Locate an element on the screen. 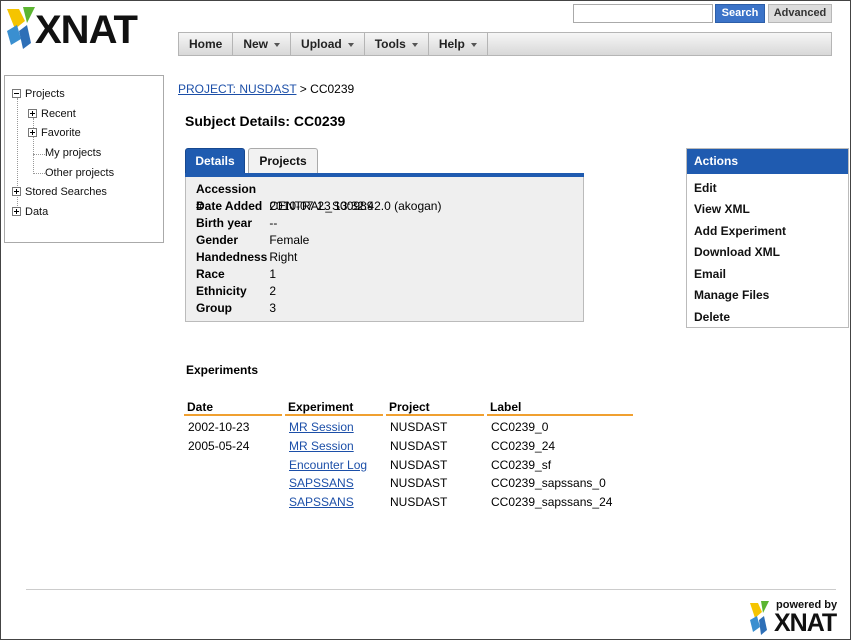 This screenshot has height=640, width=851. logo-text: XNAT is located at coordinates (86, 30).